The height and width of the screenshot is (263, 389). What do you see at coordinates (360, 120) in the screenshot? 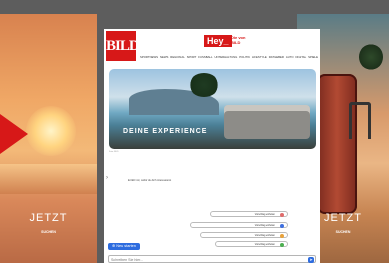
I see `suitcase-handle` at bounding box center [360, 120].